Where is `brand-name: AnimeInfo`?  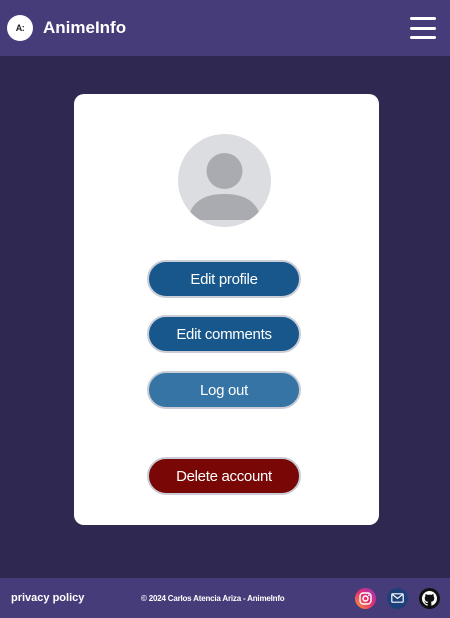
brand-name: AnimeInfo is located at coordinates (84, 28).